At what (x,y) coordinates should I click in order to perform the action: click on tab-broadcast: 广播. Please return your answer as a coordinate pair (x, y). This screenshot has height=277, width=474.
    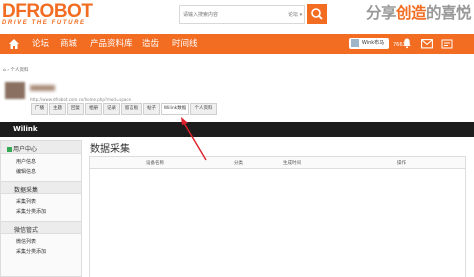
    Looking at the image, I should click on (39, 109).